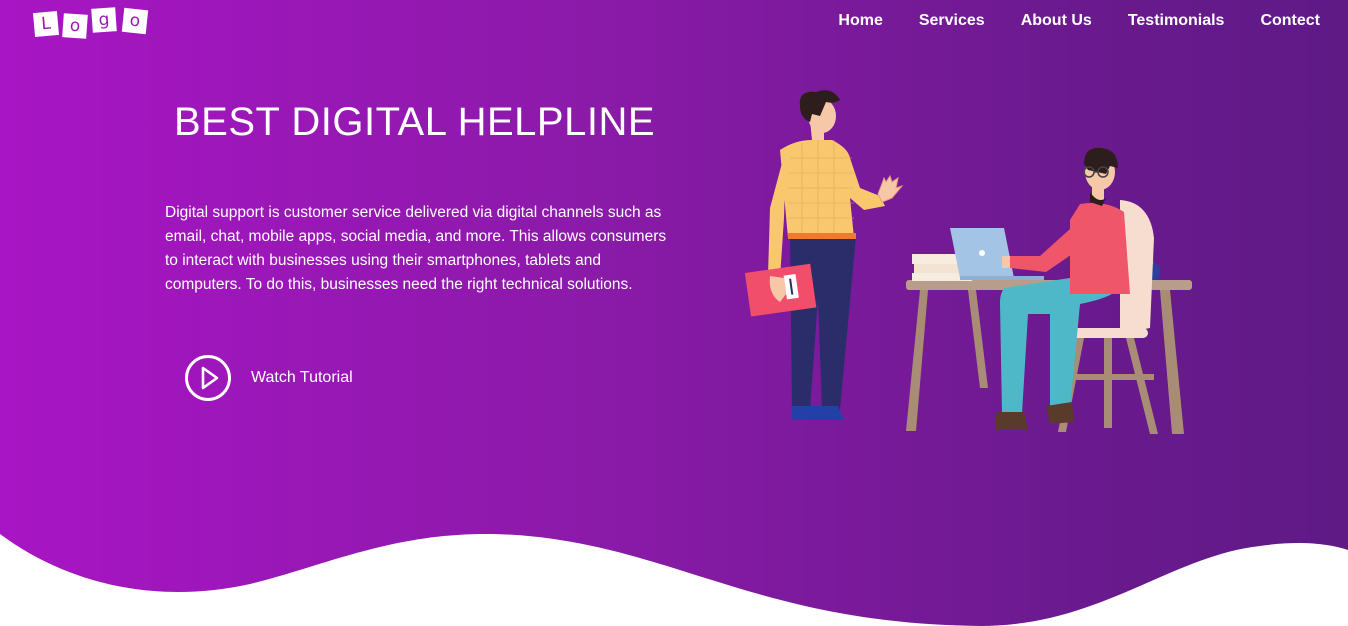 The width and height of the screenshot is (1348, 626). What do you see at coordinates (208, 378) in the screenshot?
I see `play-circle-icon` at bounding box center [208, 378].